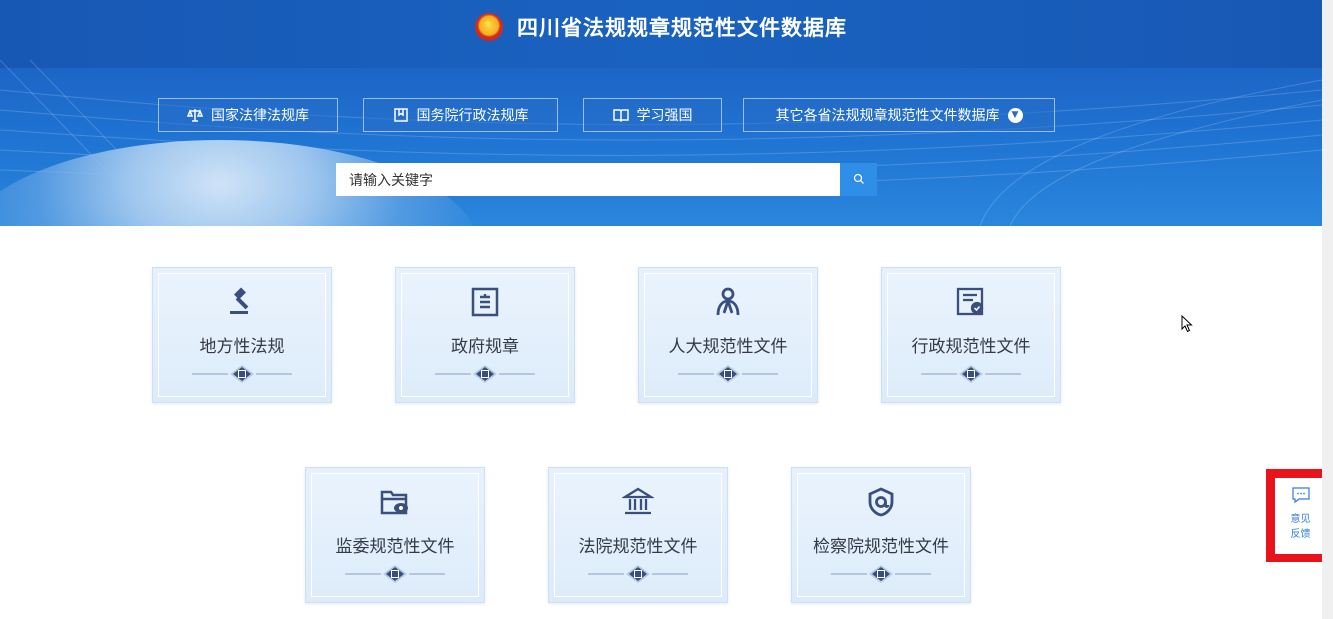  What do you see at coordinates (620, 115) in the screenshot?
I see `open-book-icon` at bounding box center [620, 115].